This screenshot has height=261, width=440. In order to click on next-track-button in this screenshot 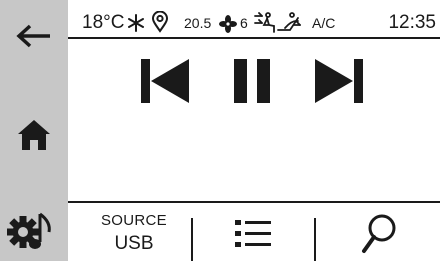, I will do `click(339, 81)`.